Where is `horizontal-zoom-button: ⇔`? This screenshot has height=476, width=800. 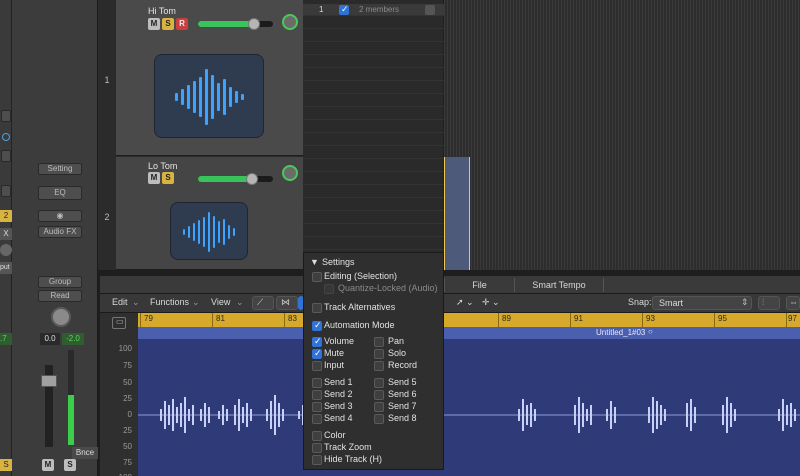 horizontal-zoom-button: ⇔ is located at coordinates (793, 303).